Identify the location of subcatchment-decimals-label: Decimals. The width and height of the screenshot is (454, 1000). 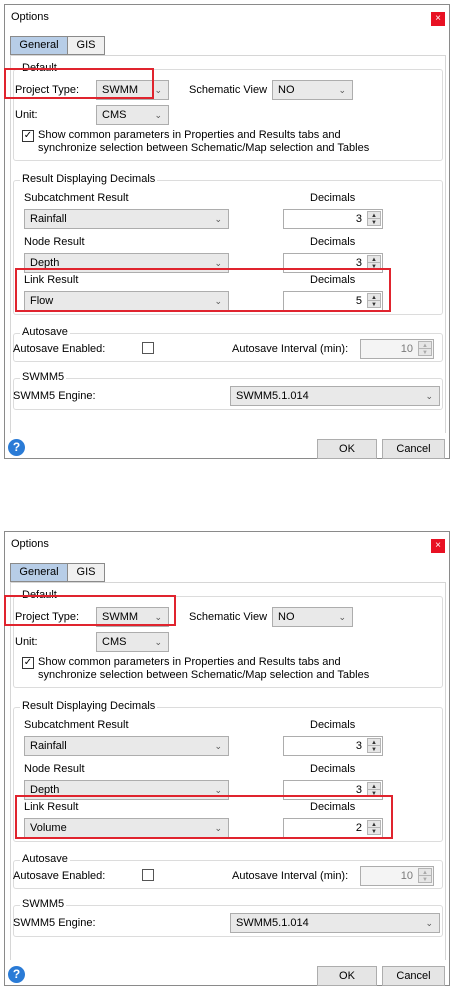
(333, 198).